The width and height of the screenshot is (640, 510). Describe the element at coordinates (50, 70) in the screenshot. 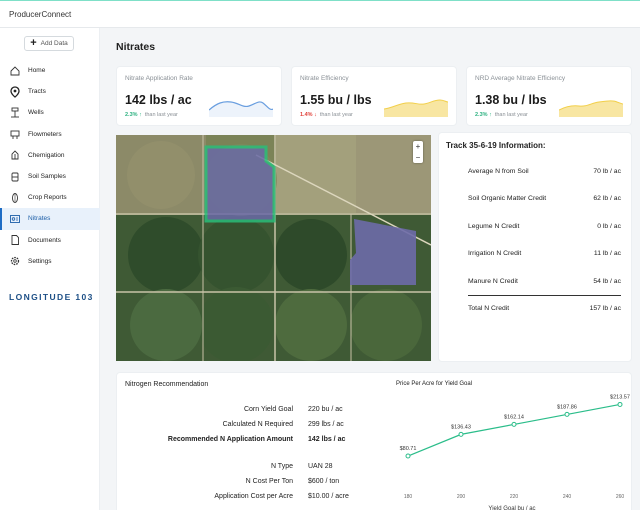

I see `sidebar-item-home: Home` at that location.